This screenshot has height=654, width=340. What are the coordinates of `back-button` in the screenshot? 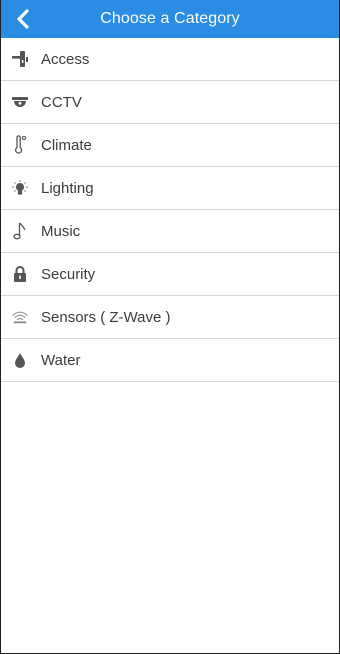 It's located at (23, 19).